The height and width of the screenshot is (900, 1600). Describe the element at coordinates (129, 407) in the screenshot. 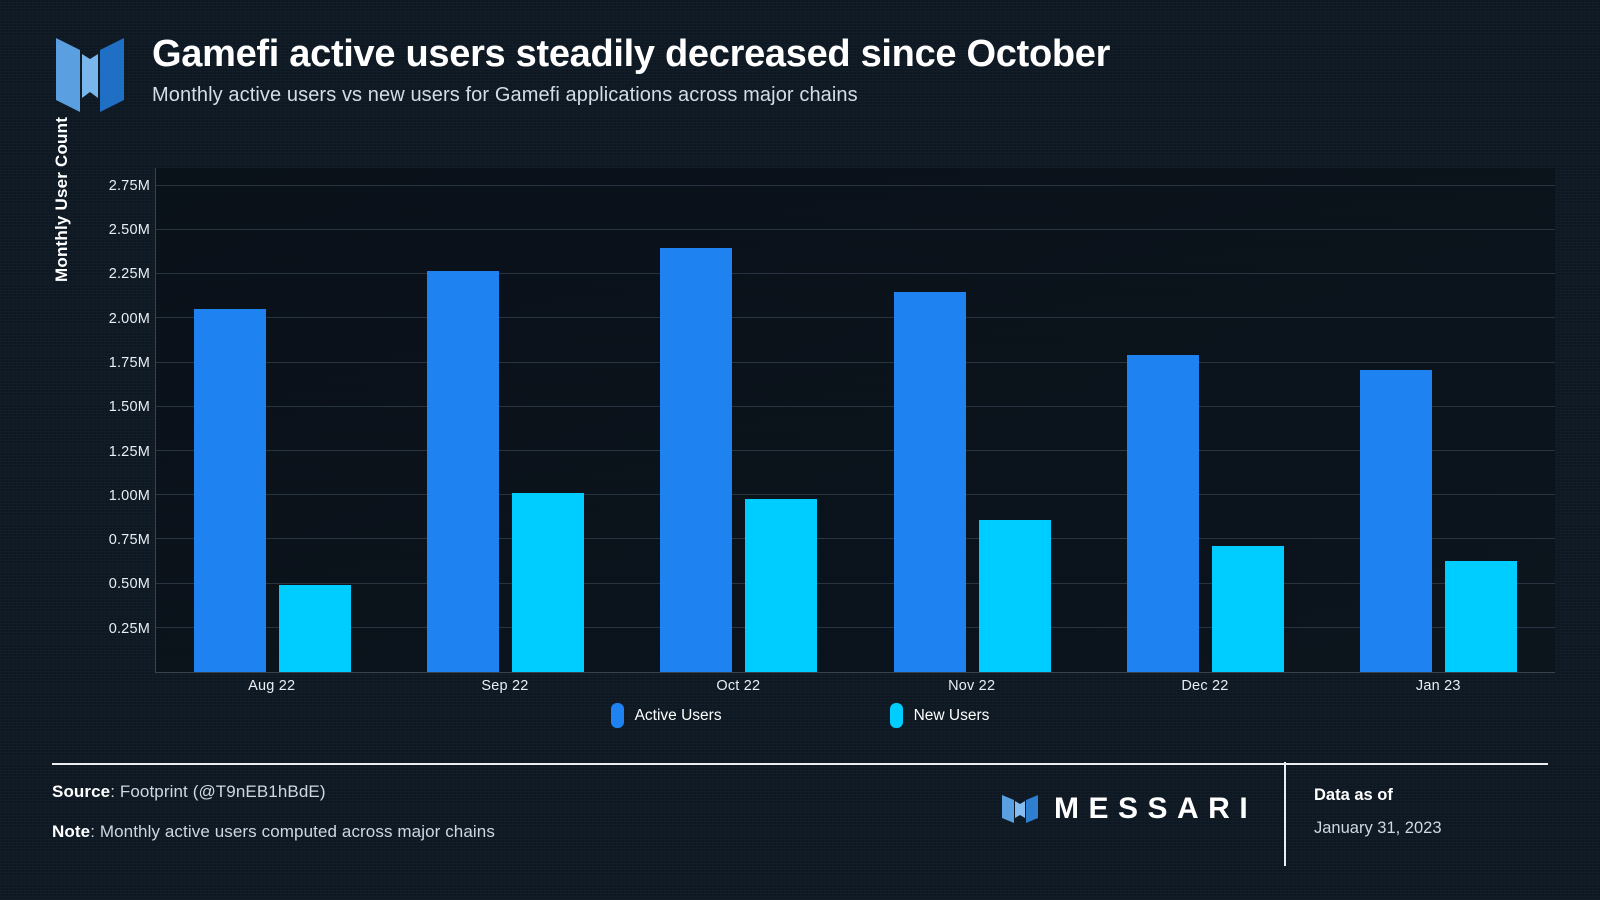

I see `y-axis-tick-label: 1.50M` at that location.